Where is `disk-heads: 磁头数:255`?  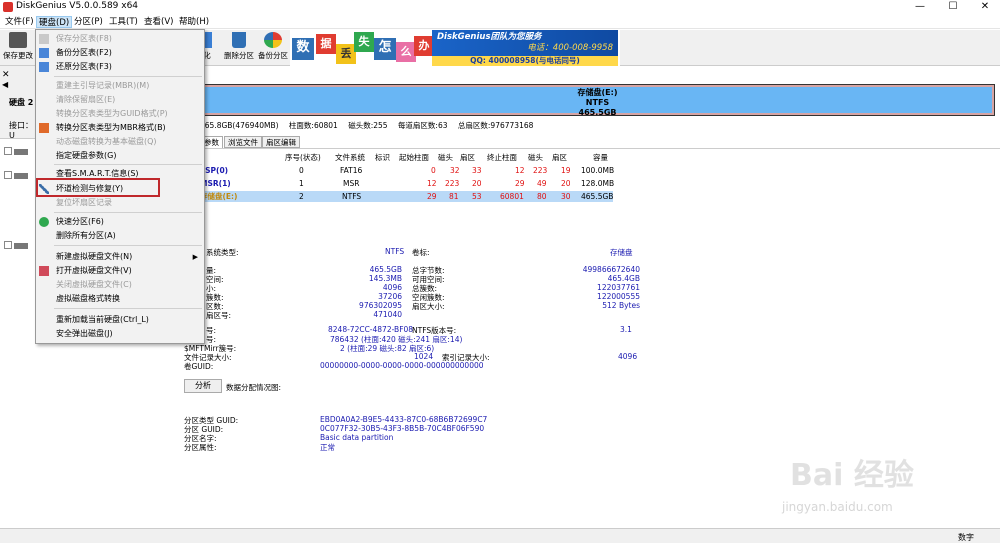
disk-heads: 磁头数:255 is located at coordinates (368, 125).